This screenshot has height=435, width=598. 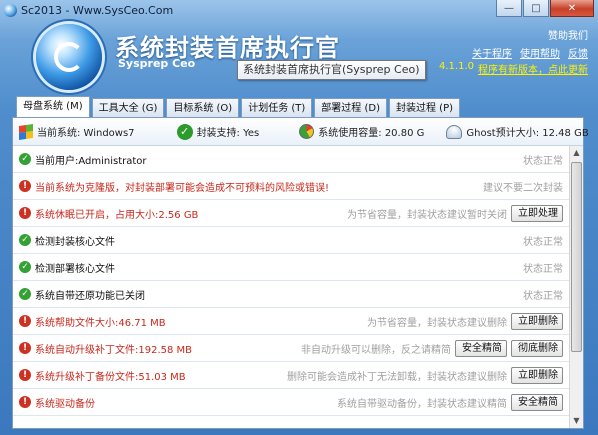 I want to click on title-bar: Sc2013 - Www.SysCeo.Com — □ ✕, so click(x=299, y=11).